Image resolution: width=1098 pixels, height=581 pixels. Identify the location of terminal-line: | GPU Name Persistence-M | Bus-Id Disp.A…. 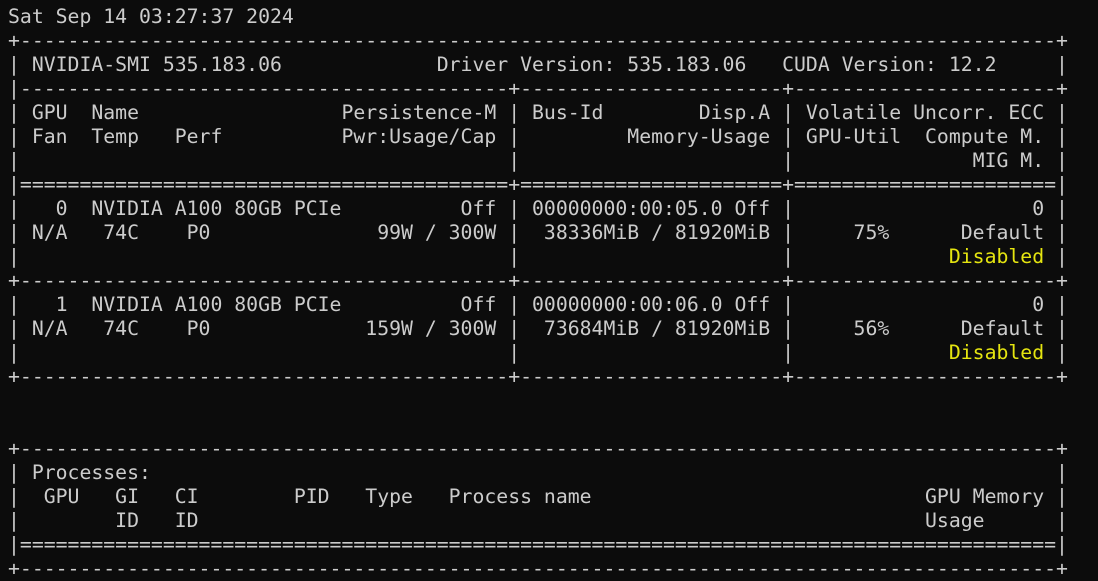
(553, 113).